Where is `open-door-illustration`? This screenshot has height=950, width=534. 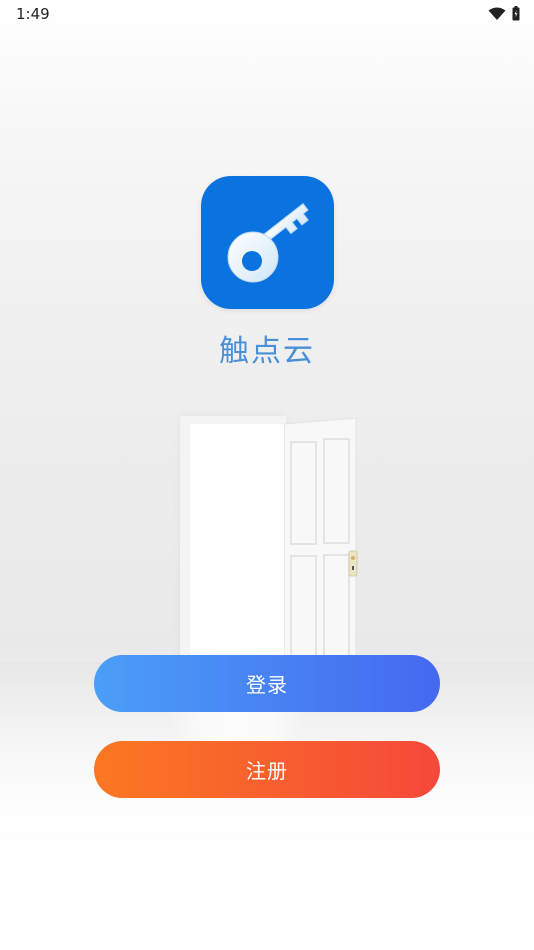 open-door-illustration is located at coordinates (321, 541).